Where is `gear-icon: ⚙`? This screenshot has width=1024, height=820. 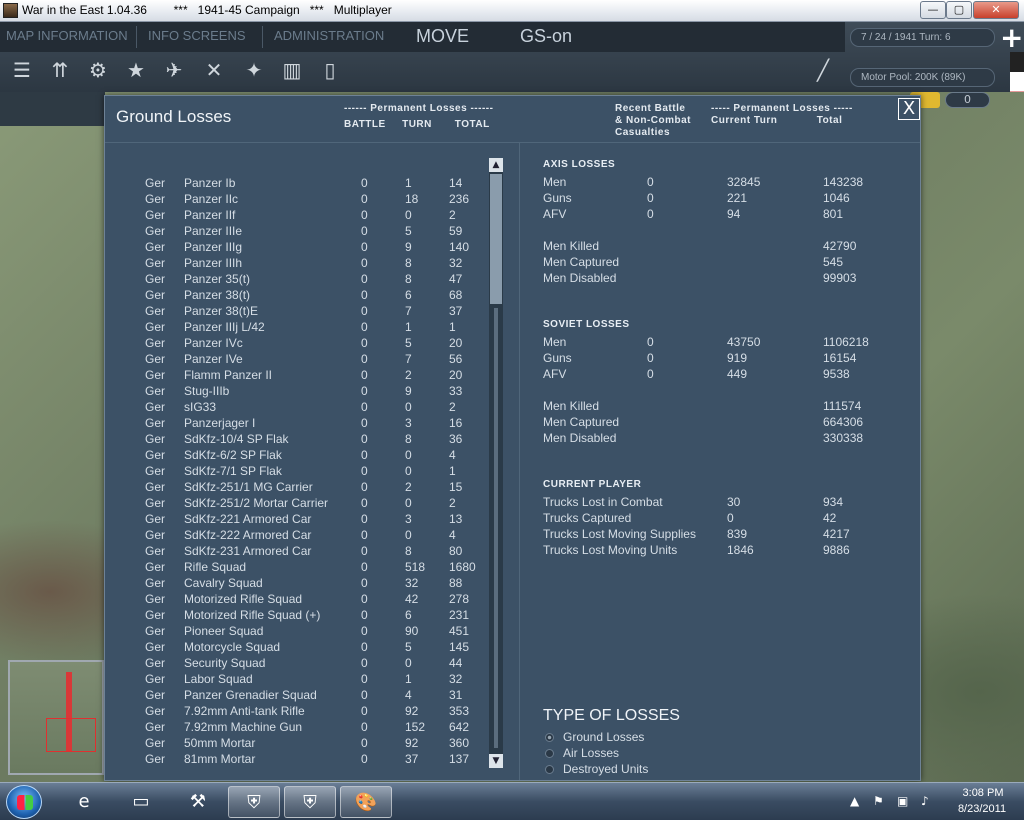 gear-icon: ⚙ is located at coordinates (98, 70).